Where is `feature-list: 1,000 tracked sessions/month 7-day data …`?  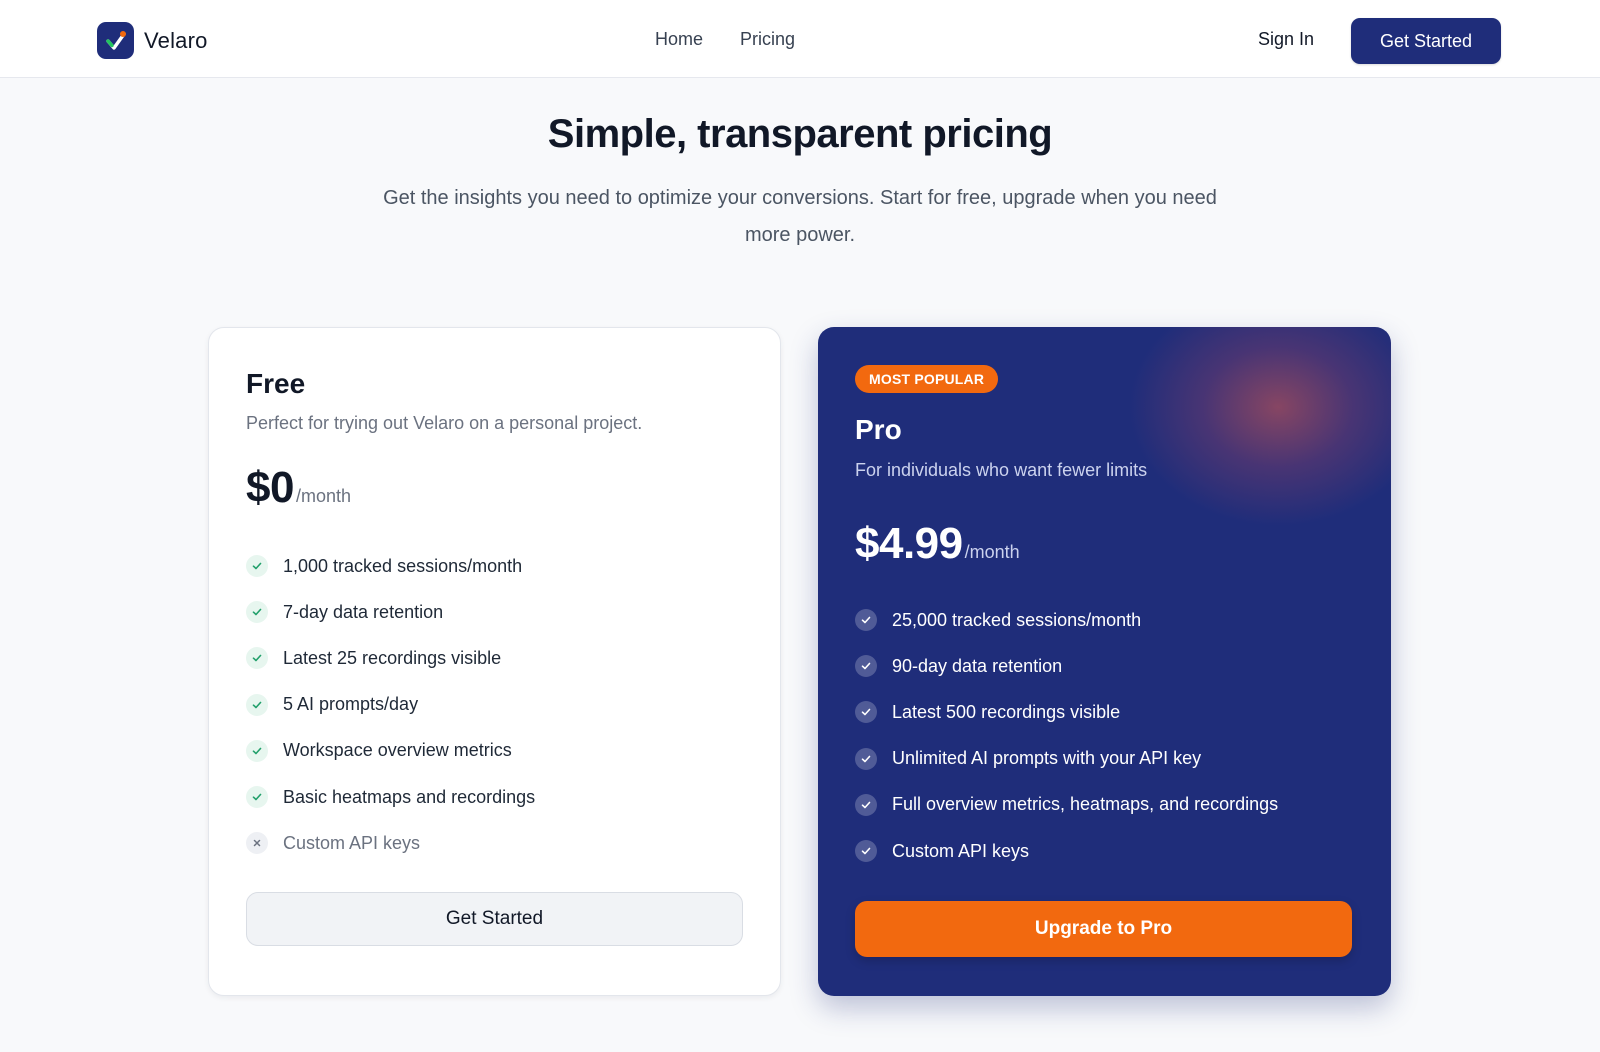 feature-list: 1,000 tracked sessions/month 7-day data … is located at coordinates (390, 704).